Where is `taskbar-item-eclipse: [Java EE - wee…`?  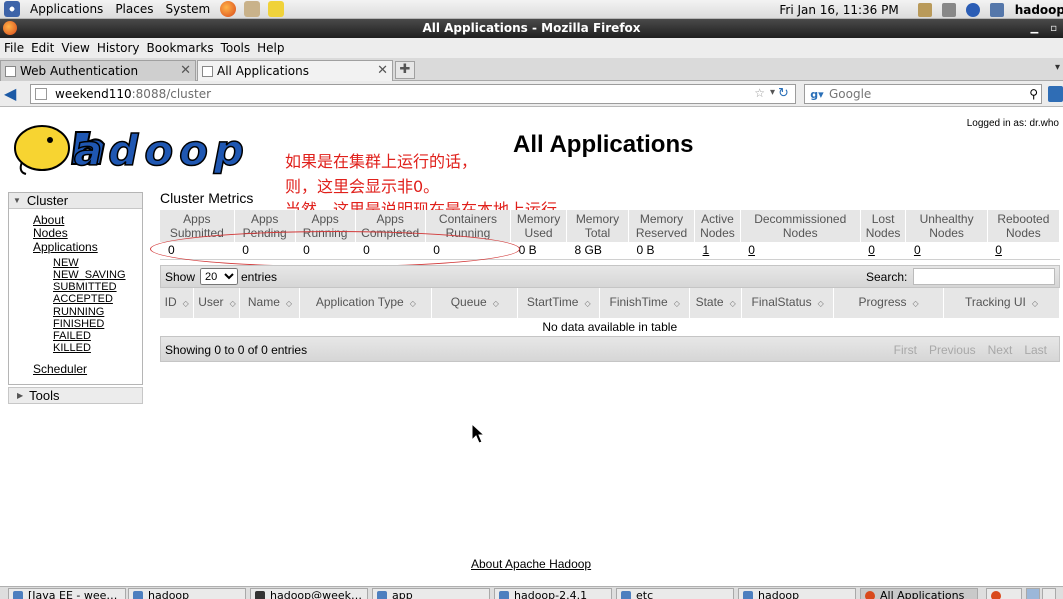 taskbar-item-eclipse: [Java EE - wee… is located at coordinates (67, 593).